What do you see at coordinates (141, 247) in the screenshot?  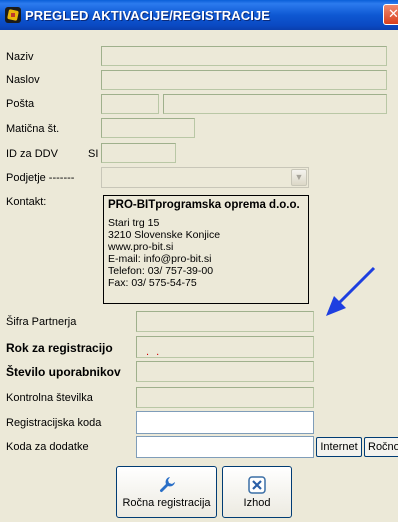 I see `contact-line: www.pro-bit.si` at bounding box center [141, 247].